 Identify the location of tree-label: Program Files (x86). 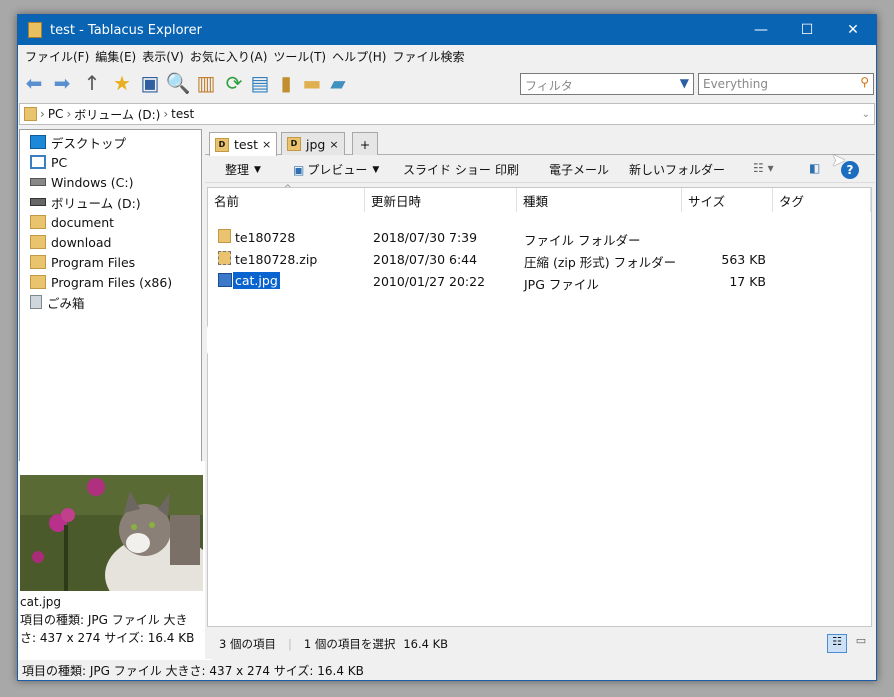
(112, 282).